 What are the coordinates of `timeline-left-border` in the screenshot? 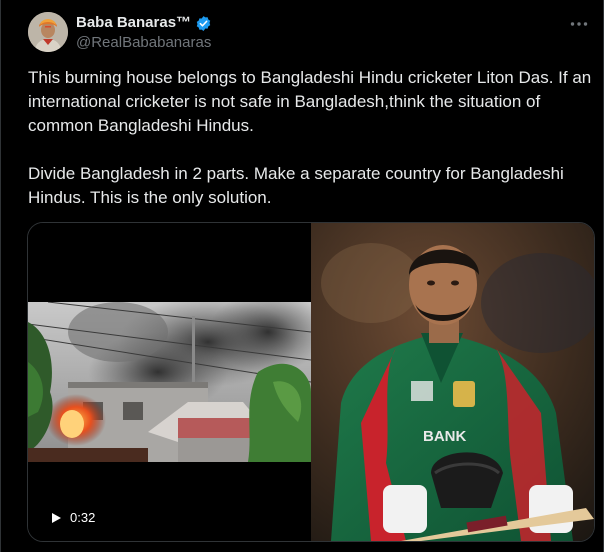 It's located at (0, 276).